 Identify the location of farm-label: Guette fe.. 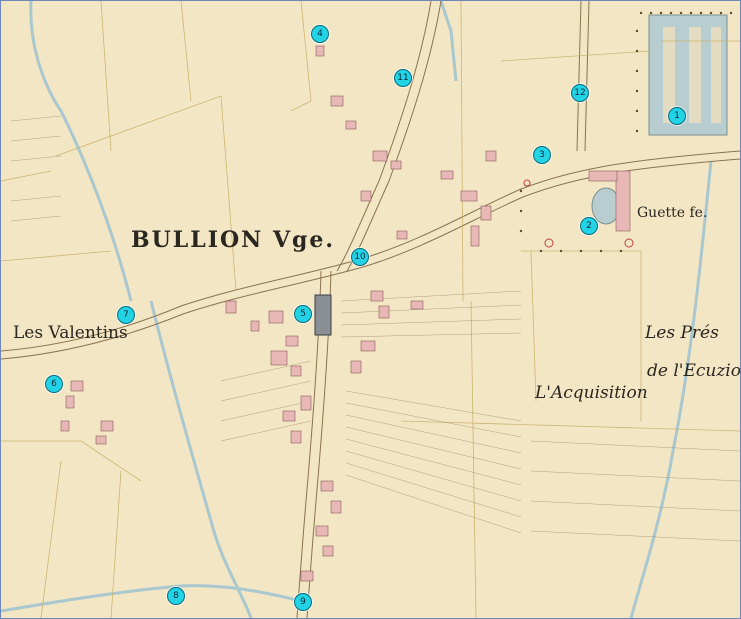
(672, 213).